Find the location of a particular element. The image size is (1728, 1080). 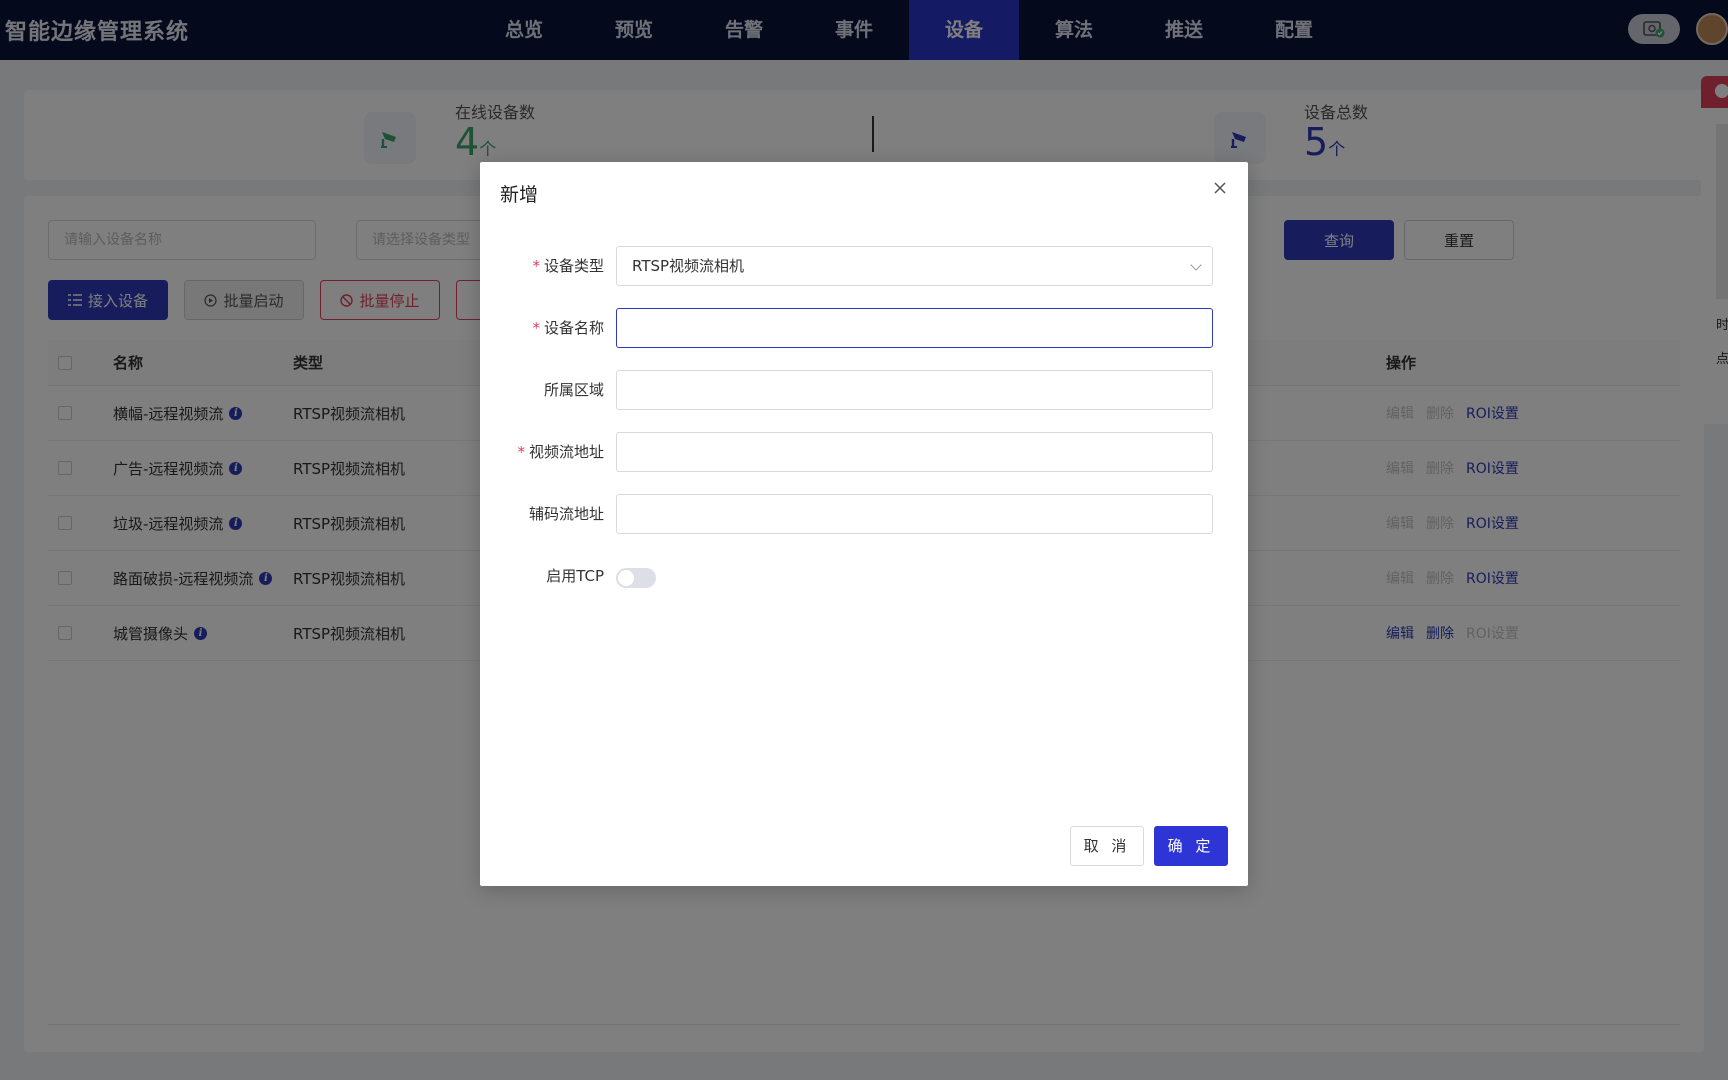

device-name-input is located at coordinates (914, 328).